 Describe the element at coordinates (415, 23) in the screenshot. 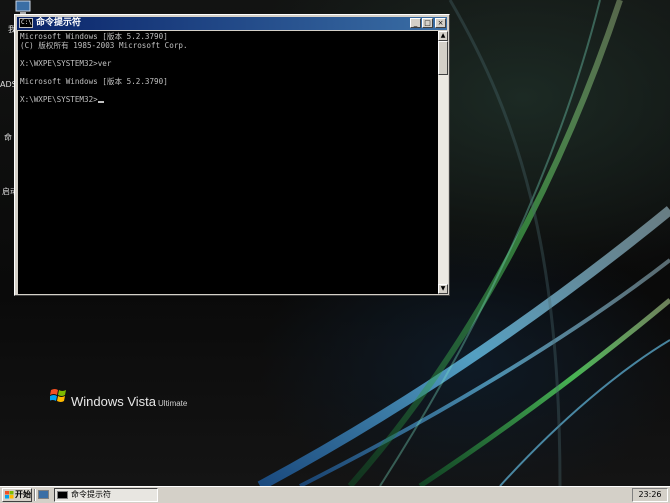

I see `minimize-button: _` at that location.